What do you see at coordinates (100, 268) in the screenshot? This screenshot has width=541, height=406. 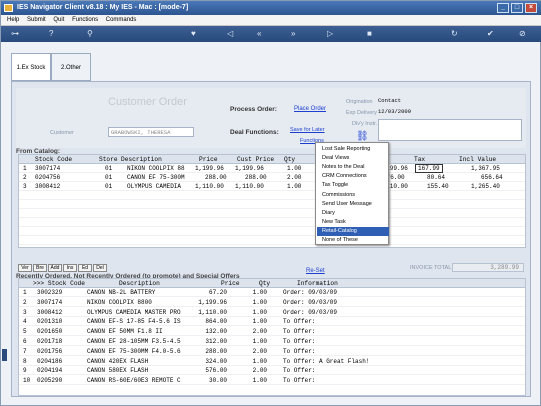 I see `delete-button: Del` at bounding box center [100, 268].